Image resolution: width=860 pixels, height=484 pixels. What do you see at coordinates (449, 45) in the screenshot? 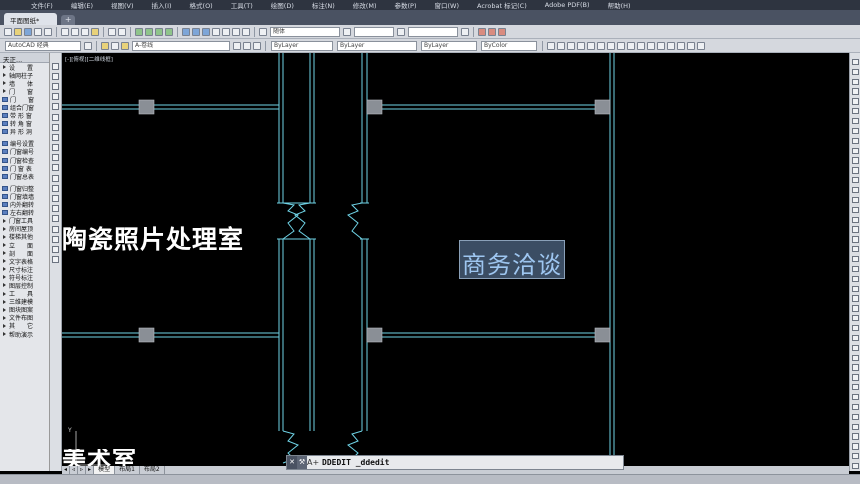
I see `lineweight-select: ByLayer` at bounding box center [449, 45].